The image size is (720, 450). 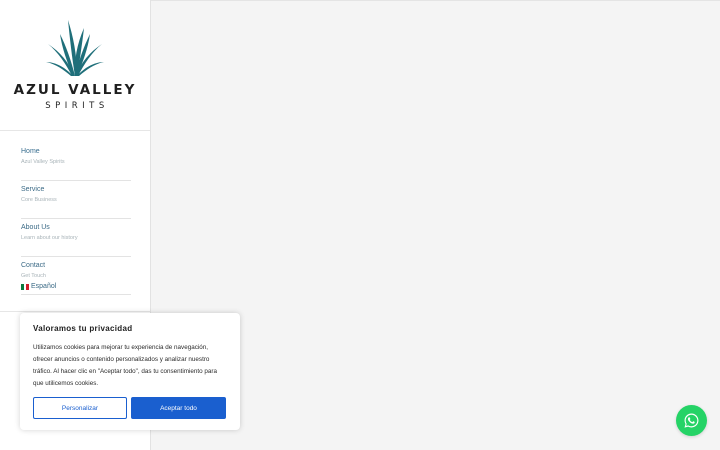 I want to click on whatsapp-button, so click(x=691, y=420).